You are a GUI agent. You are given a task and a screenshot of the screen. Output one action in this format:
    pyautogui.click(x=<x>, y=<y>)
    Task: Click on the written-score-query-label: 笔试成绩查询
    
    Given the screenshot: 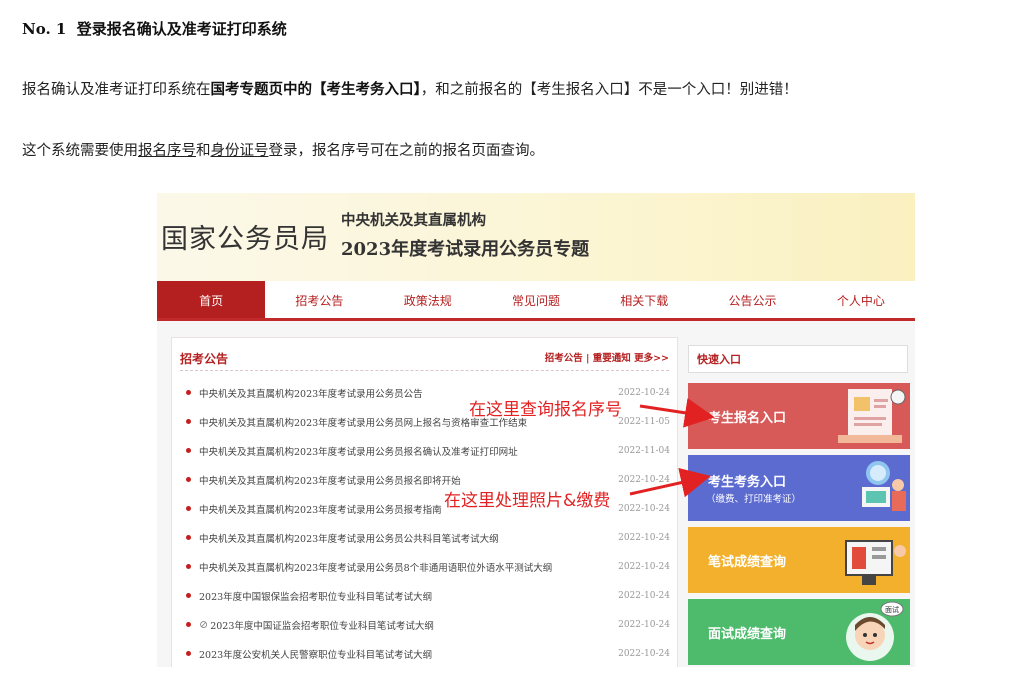 What is the action you would take?
    pyautogui.click(x=747, y=561)
    